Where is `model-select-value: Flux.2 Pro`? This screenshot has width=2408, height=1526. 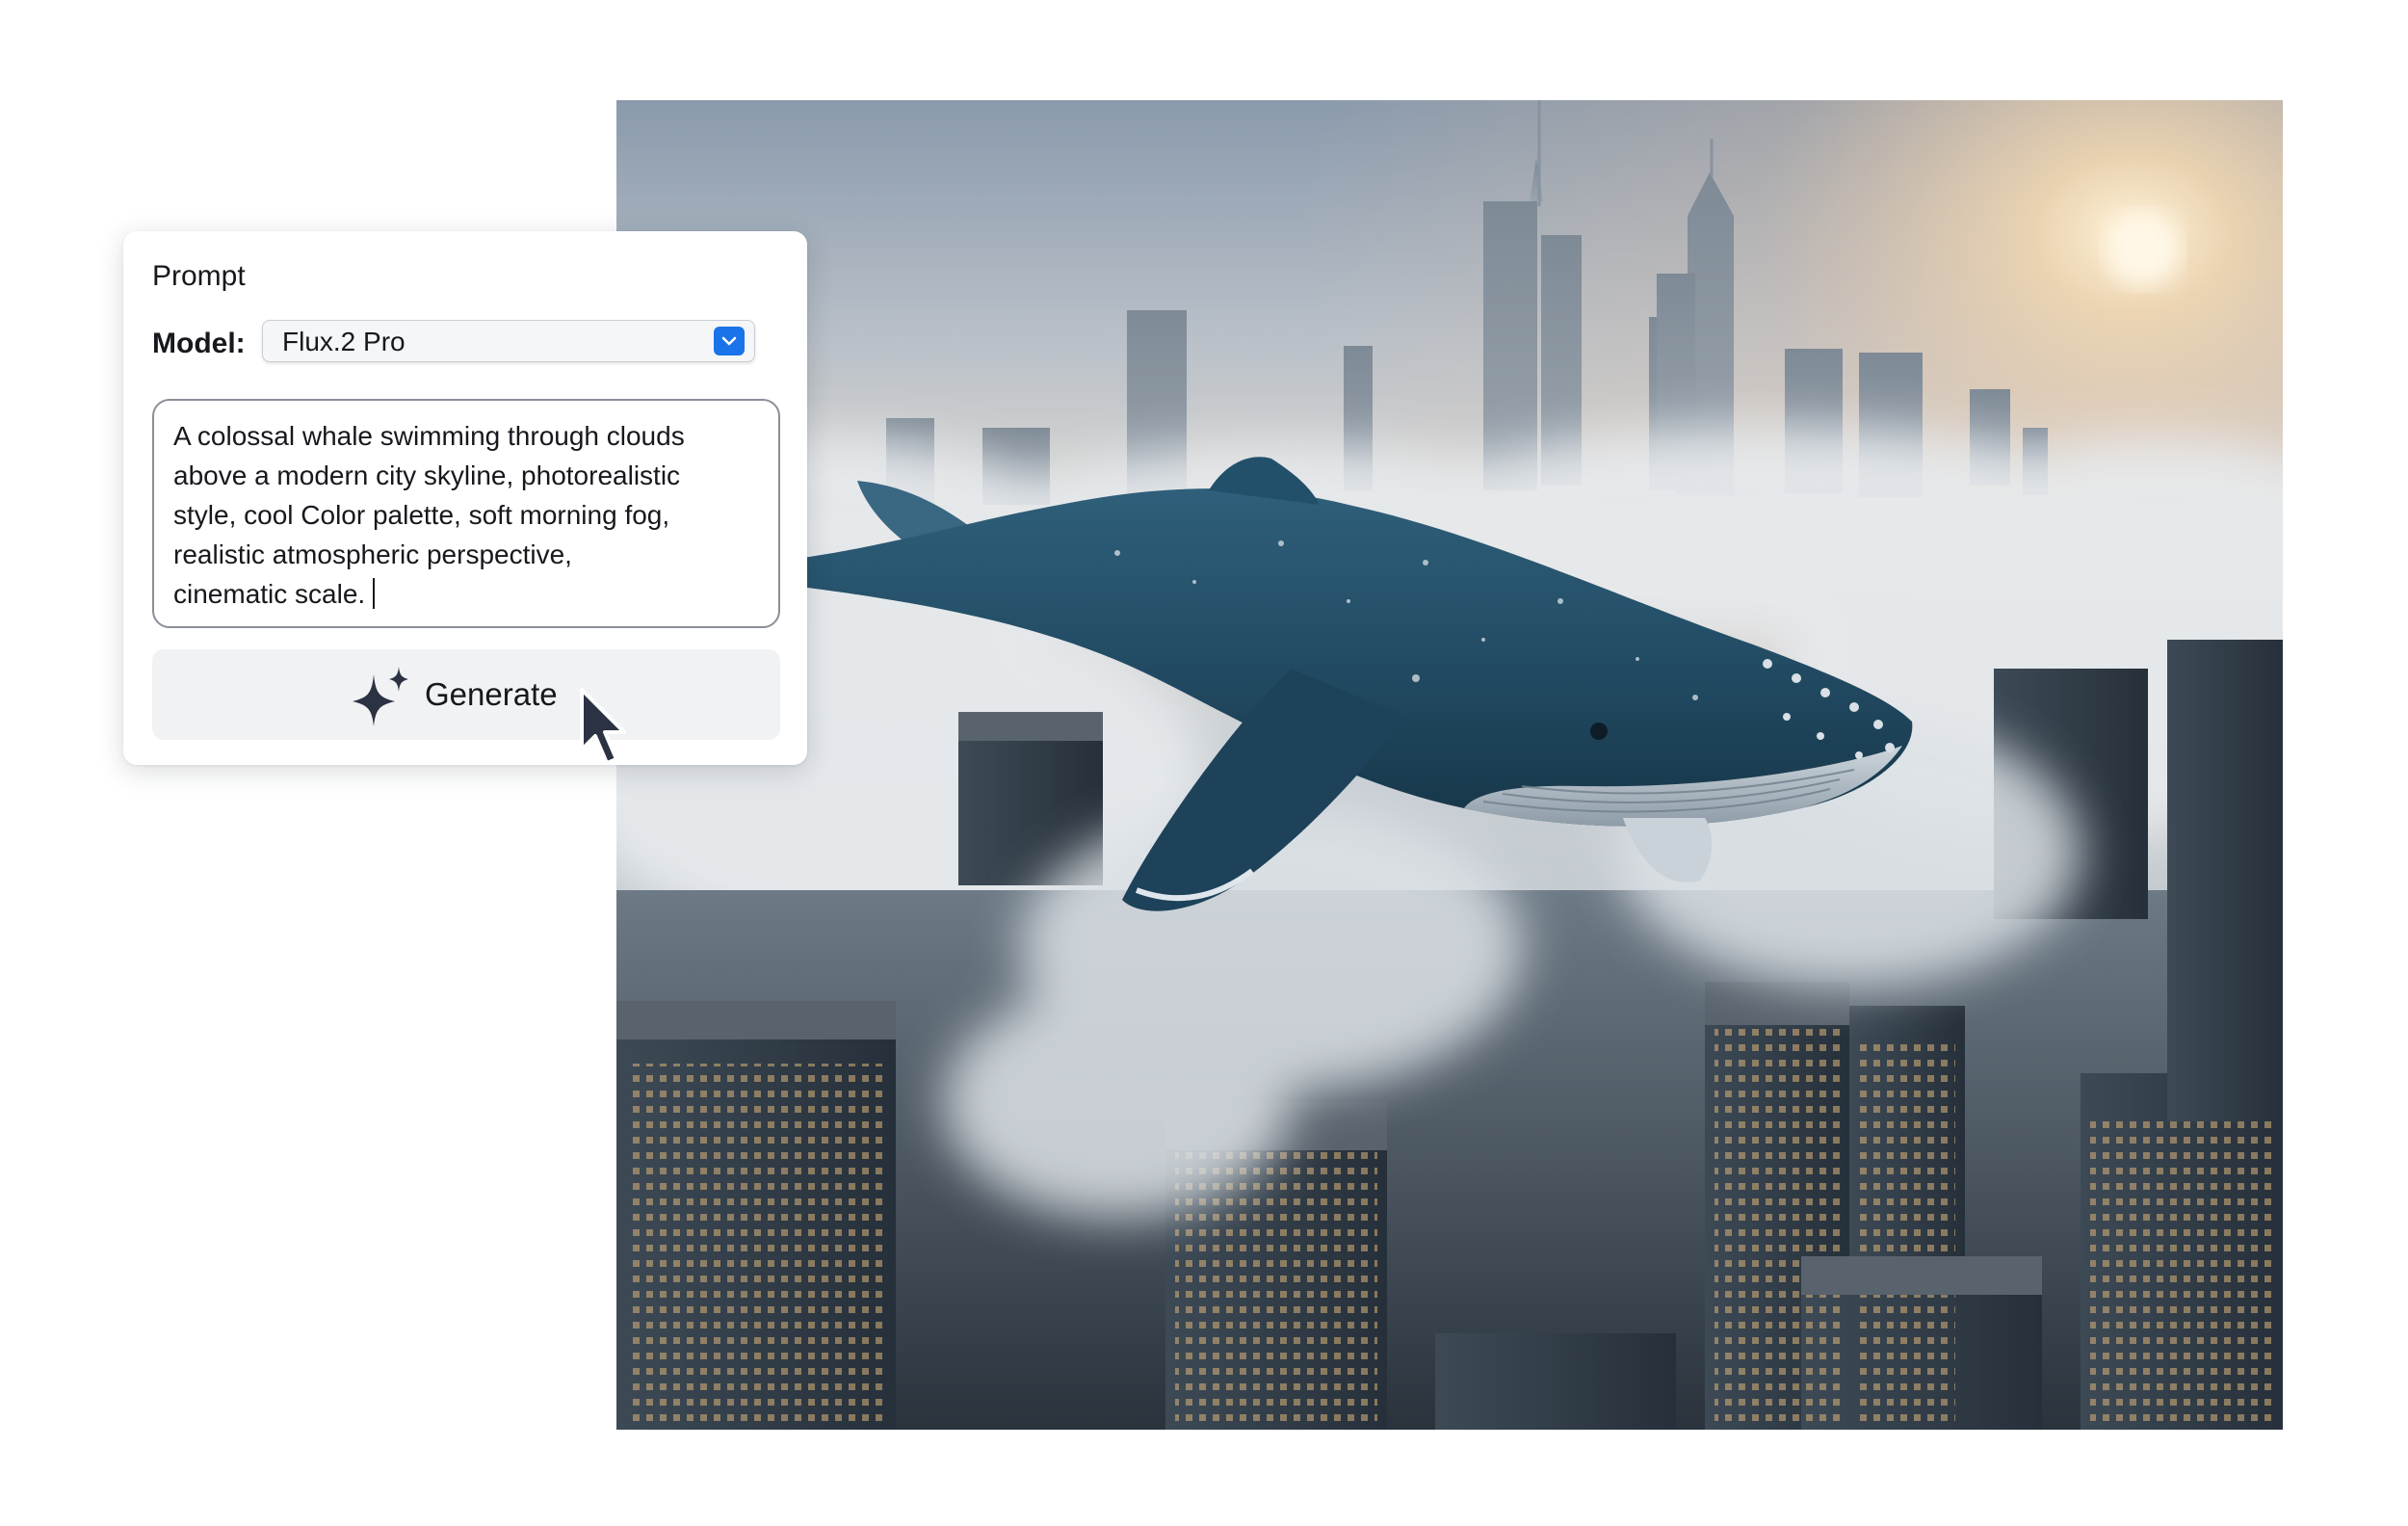 model-select-value: Flux.2 Pro is located at coordinates (344, 341).